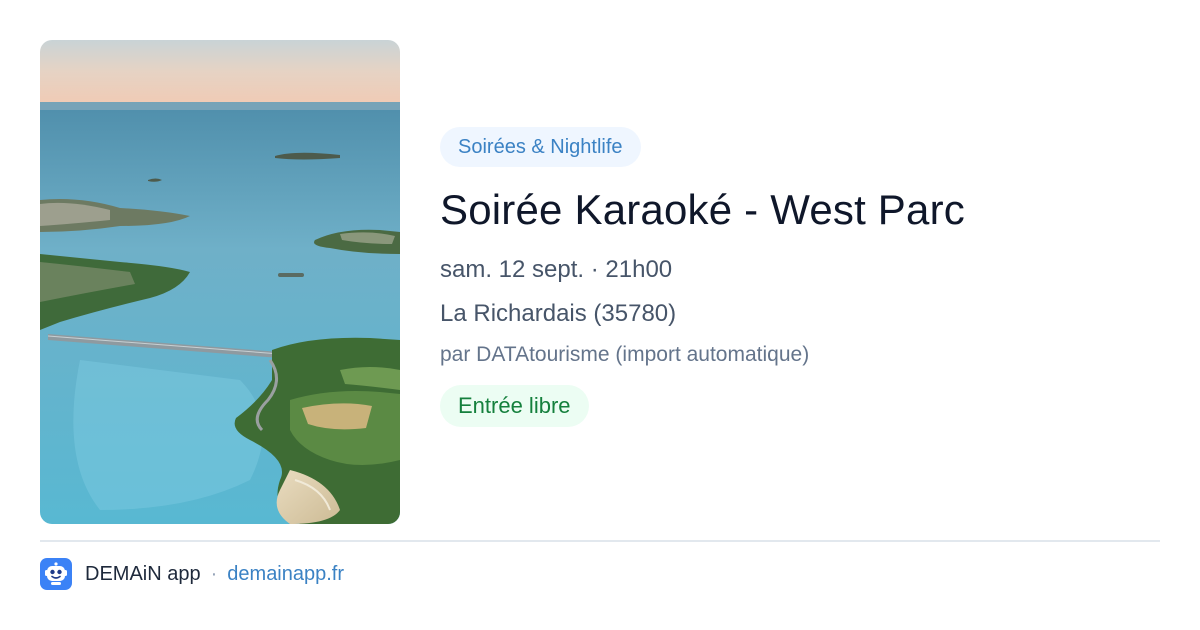 The width and height of the screenshot is (1200, 630). What do you see at coordinates (143, 573) in the screenshot?
I see `app-name: DEMAiN app` at bounding box center [143, 573].